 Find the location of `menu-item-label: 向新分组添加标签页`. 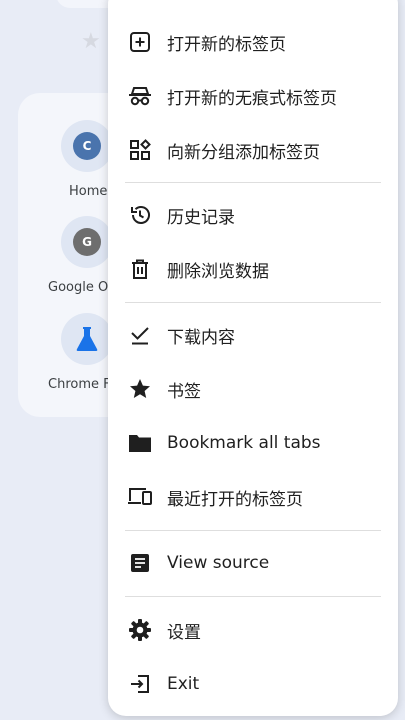

menu-item-label: 向新分组添加标签页 is located at coordinates (243, 152).